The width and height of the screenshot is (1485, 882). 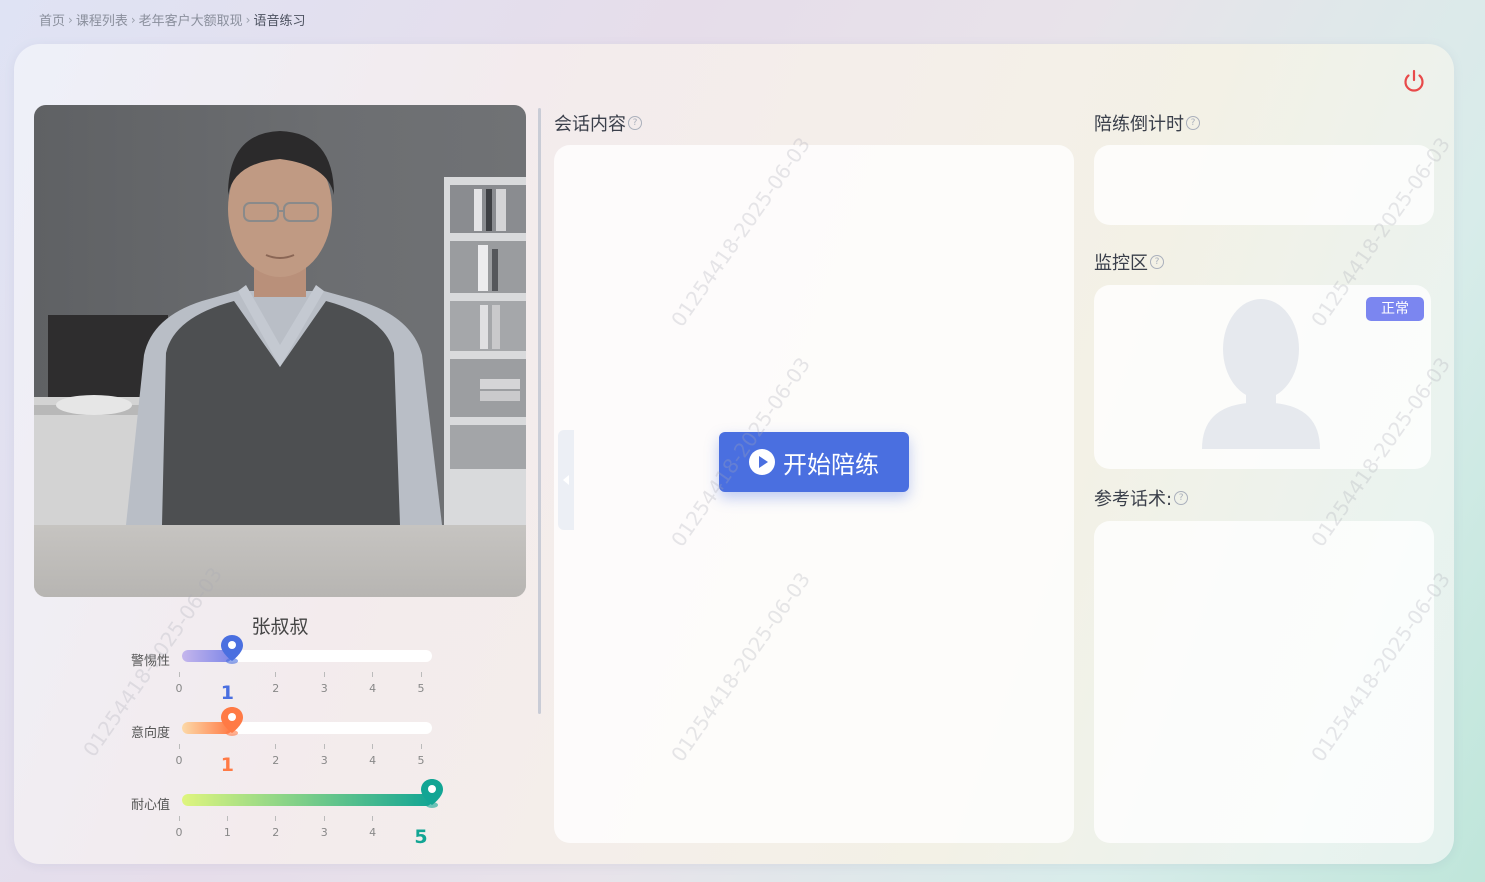 I want to click on play-icon, so click(x=762, y=462).